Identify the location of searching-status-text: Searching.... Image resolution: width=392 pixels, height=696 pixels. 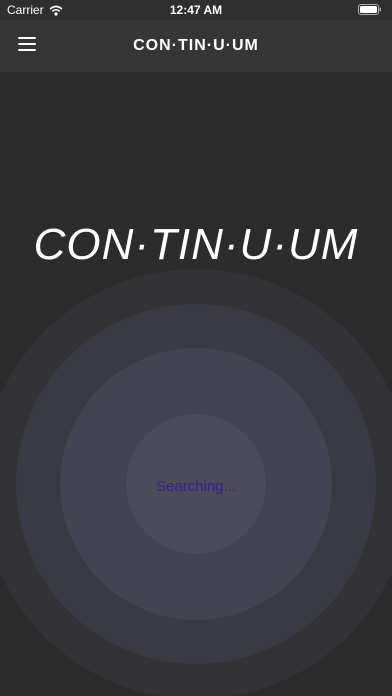
(196, 486).